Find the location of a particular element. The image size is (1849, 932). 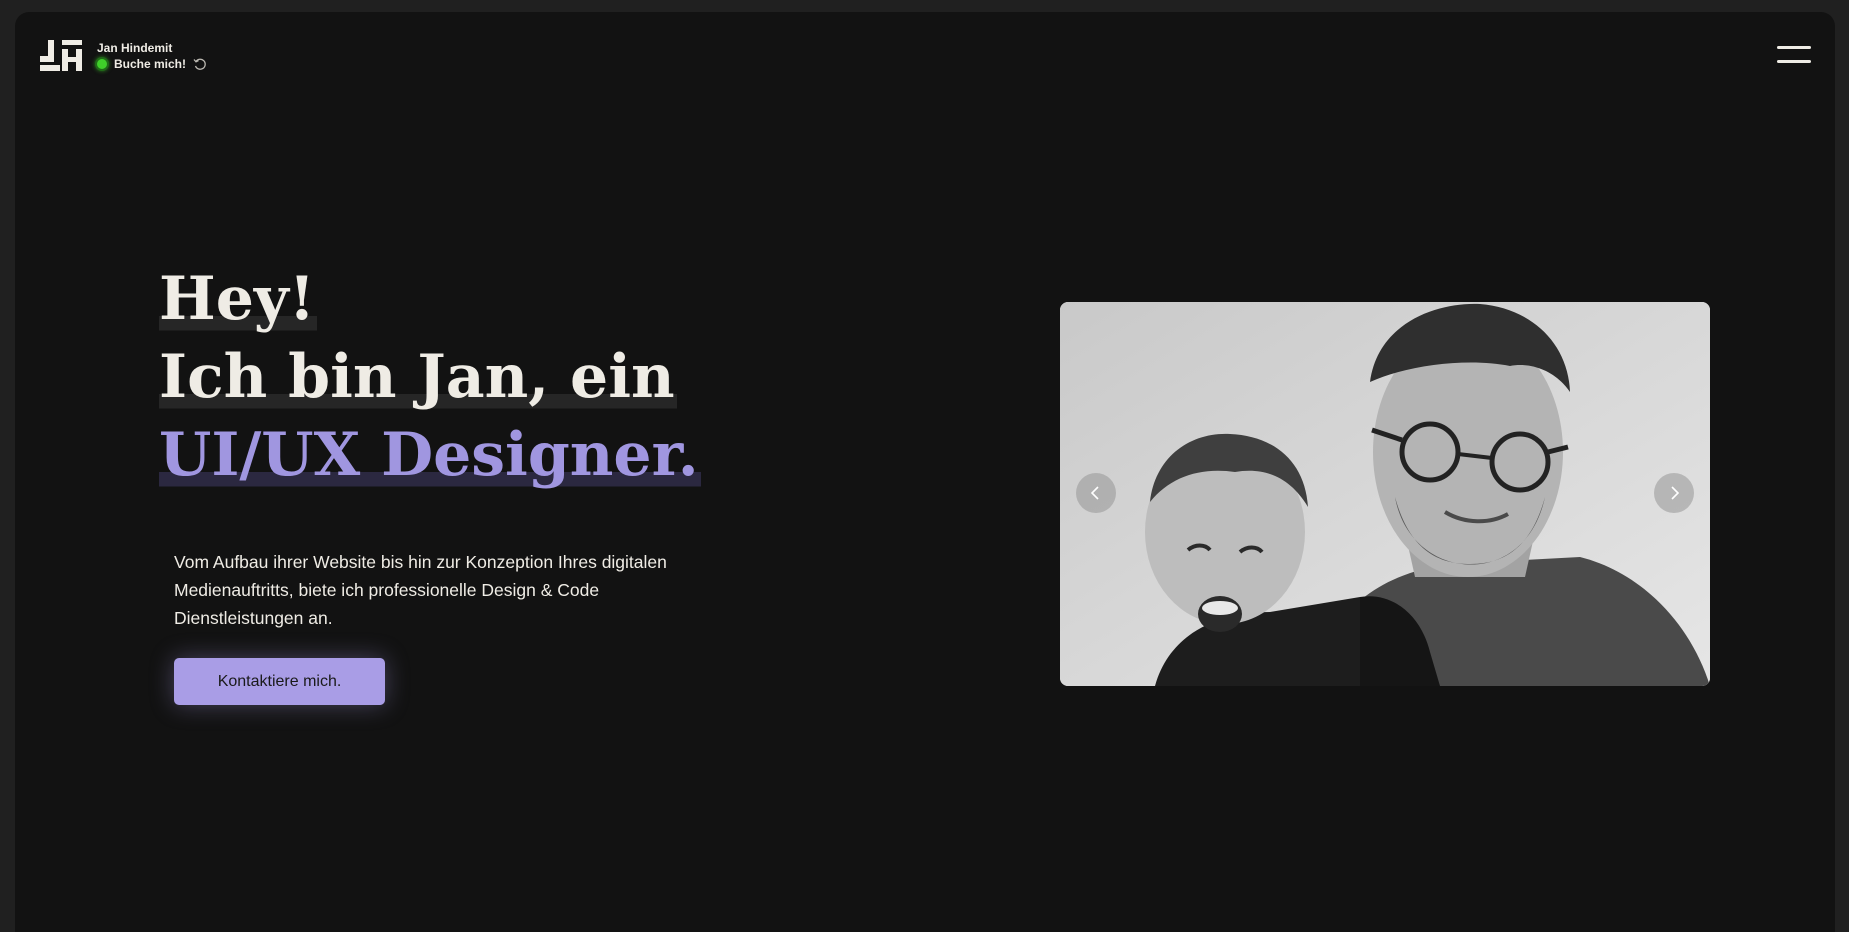

status-label: Buche mich! is located at coordinates (150, 63).